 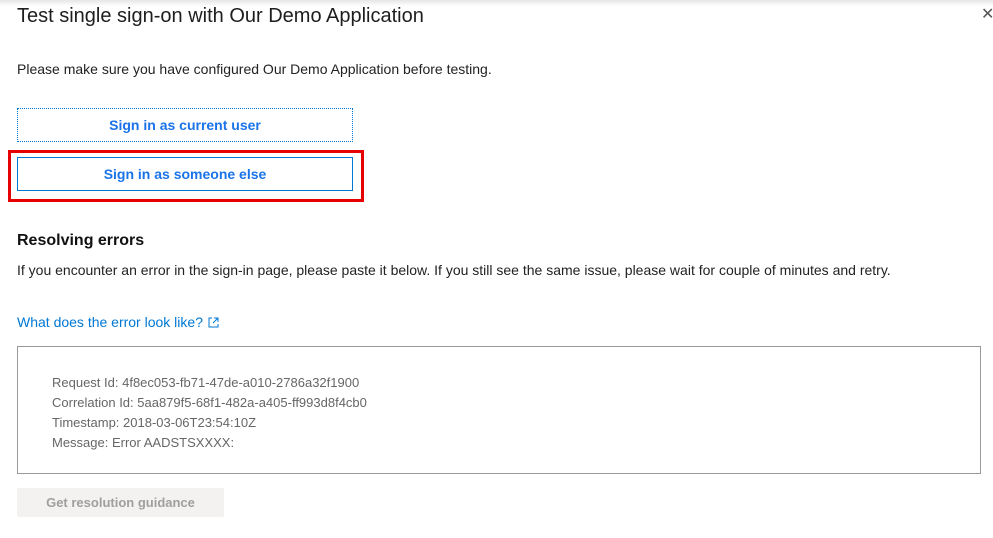 What do you see at coordinates (120, 502) in the screenshot?
I see `get-resolution-guidance-button: Get resolution guidance` at bounding box center [120, 502].